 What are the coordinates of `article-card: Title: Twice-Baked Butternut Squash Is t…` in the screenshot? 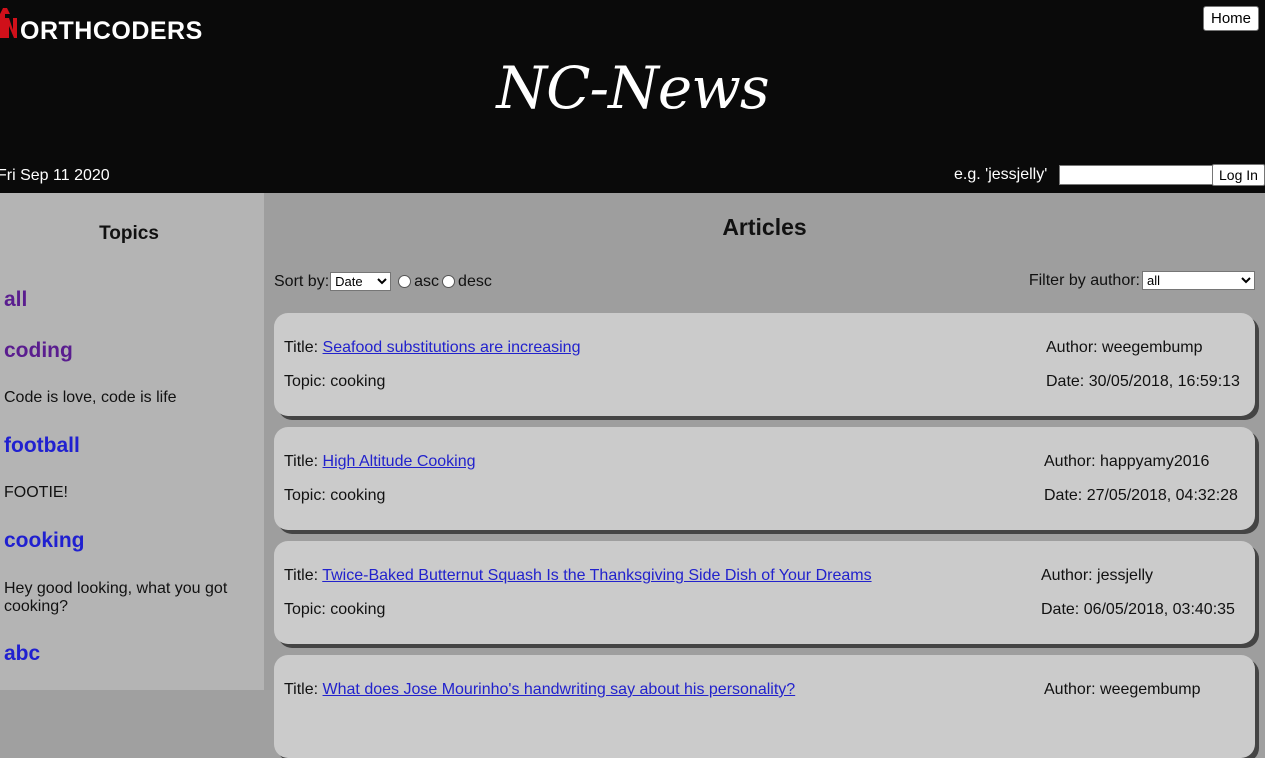 It's located at (764, 592).